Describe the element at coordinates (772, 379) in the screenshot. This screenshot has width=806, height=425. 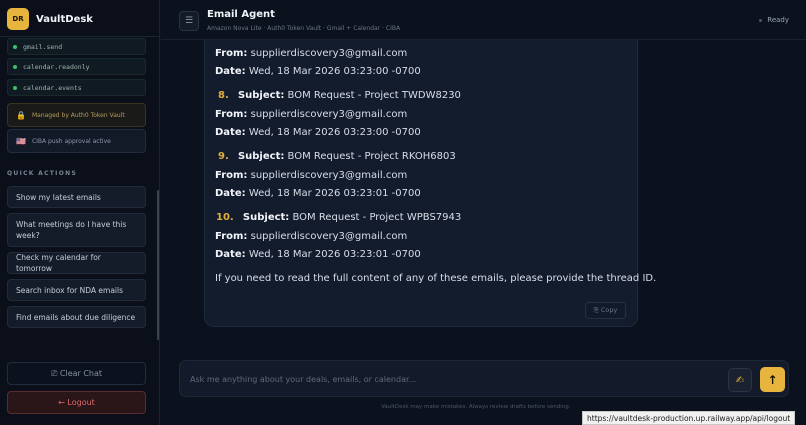
I see `send-button: ↑` at that location.